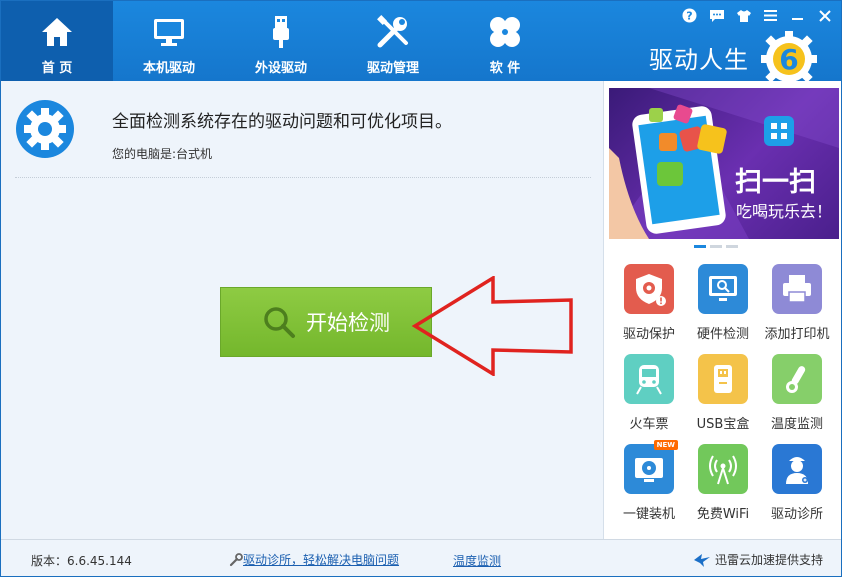 The image size is (842, 577). I want to click on brand-name: 驱动人生, so click(699, 59).